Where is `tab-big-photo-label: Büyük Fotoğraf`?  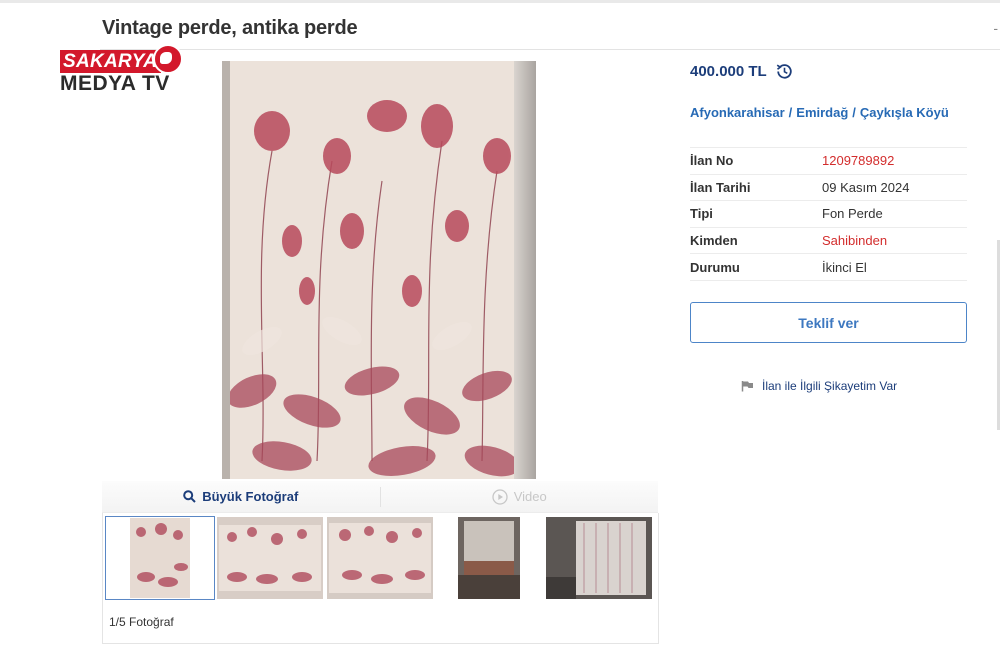
tab-big-photo-label: Büyük Fotoğraf is located at coordinates (250, 496).